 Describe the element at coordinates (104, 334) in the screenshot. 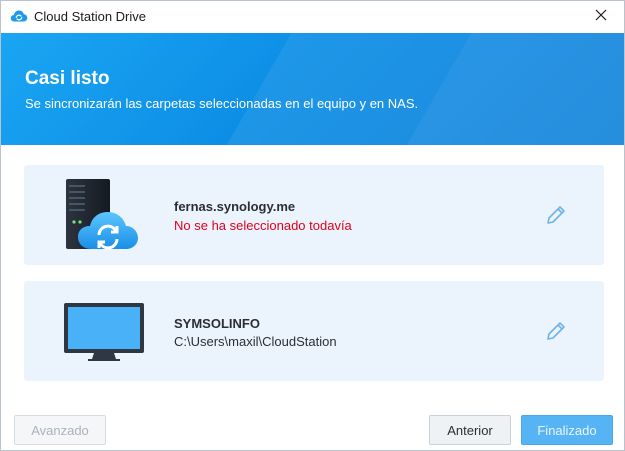

I see `monitor-icon` at that location.